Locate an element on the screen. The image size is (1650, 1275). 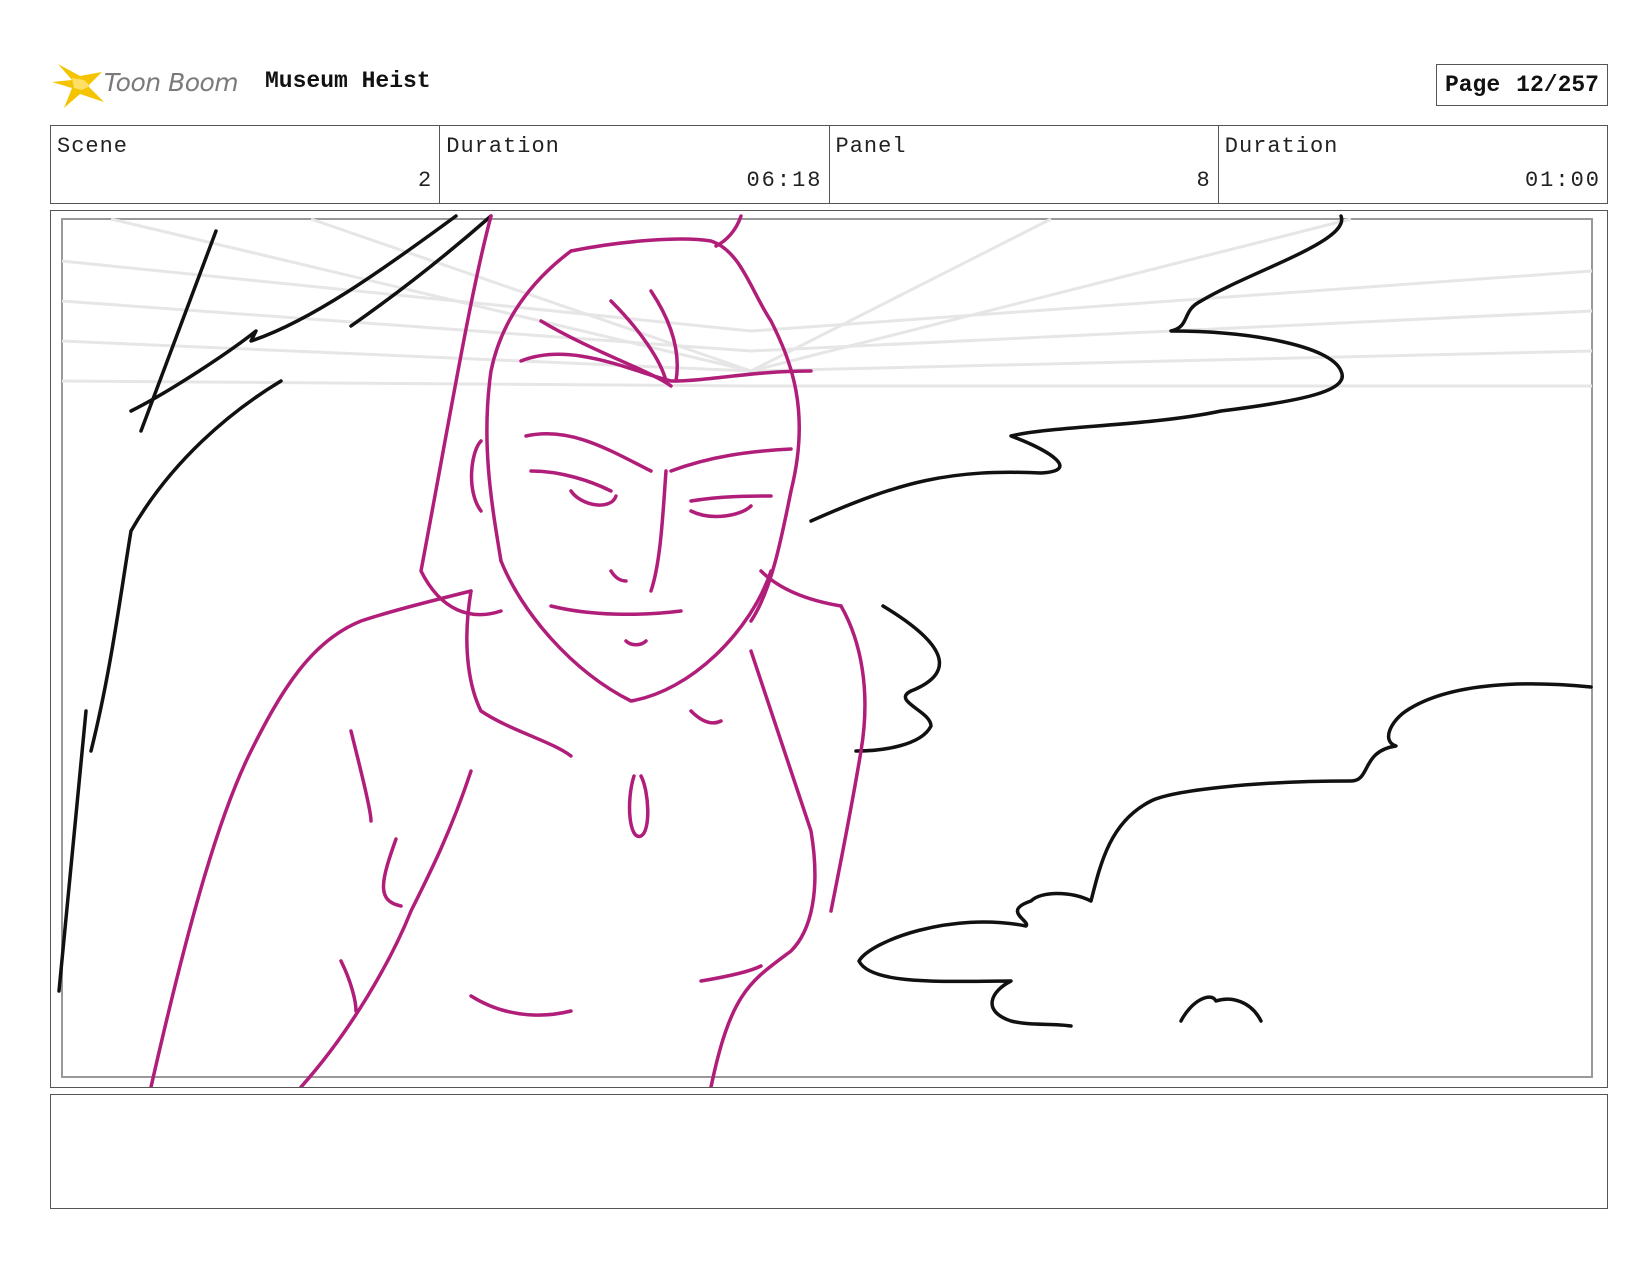
page-indicator: Page 12/257 is located at coordinates (1521, 85).